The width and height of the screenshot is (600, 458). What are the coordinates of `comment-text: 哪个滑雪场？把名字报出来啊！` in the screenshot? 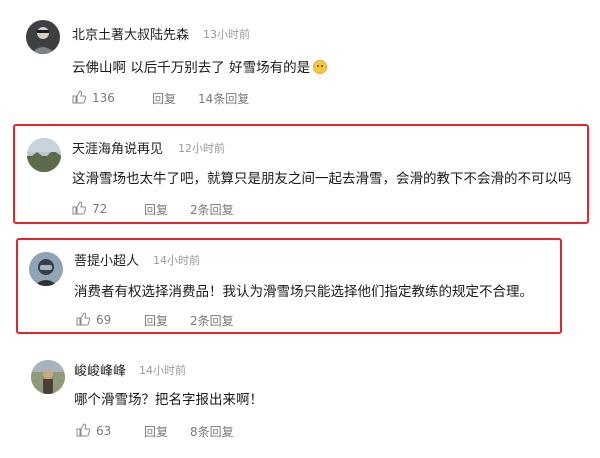 It's located at (168, 400).